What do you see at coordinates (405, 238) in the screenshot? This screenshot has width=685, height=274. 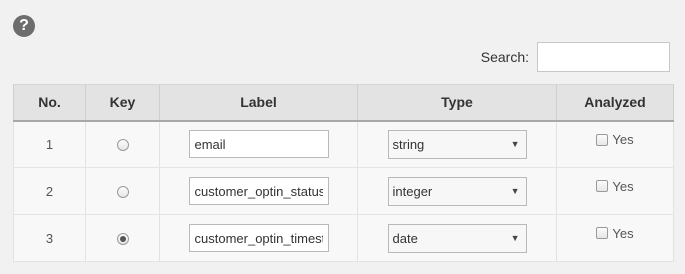 I see `type-select-value: date` at bounding box center [405, 238].